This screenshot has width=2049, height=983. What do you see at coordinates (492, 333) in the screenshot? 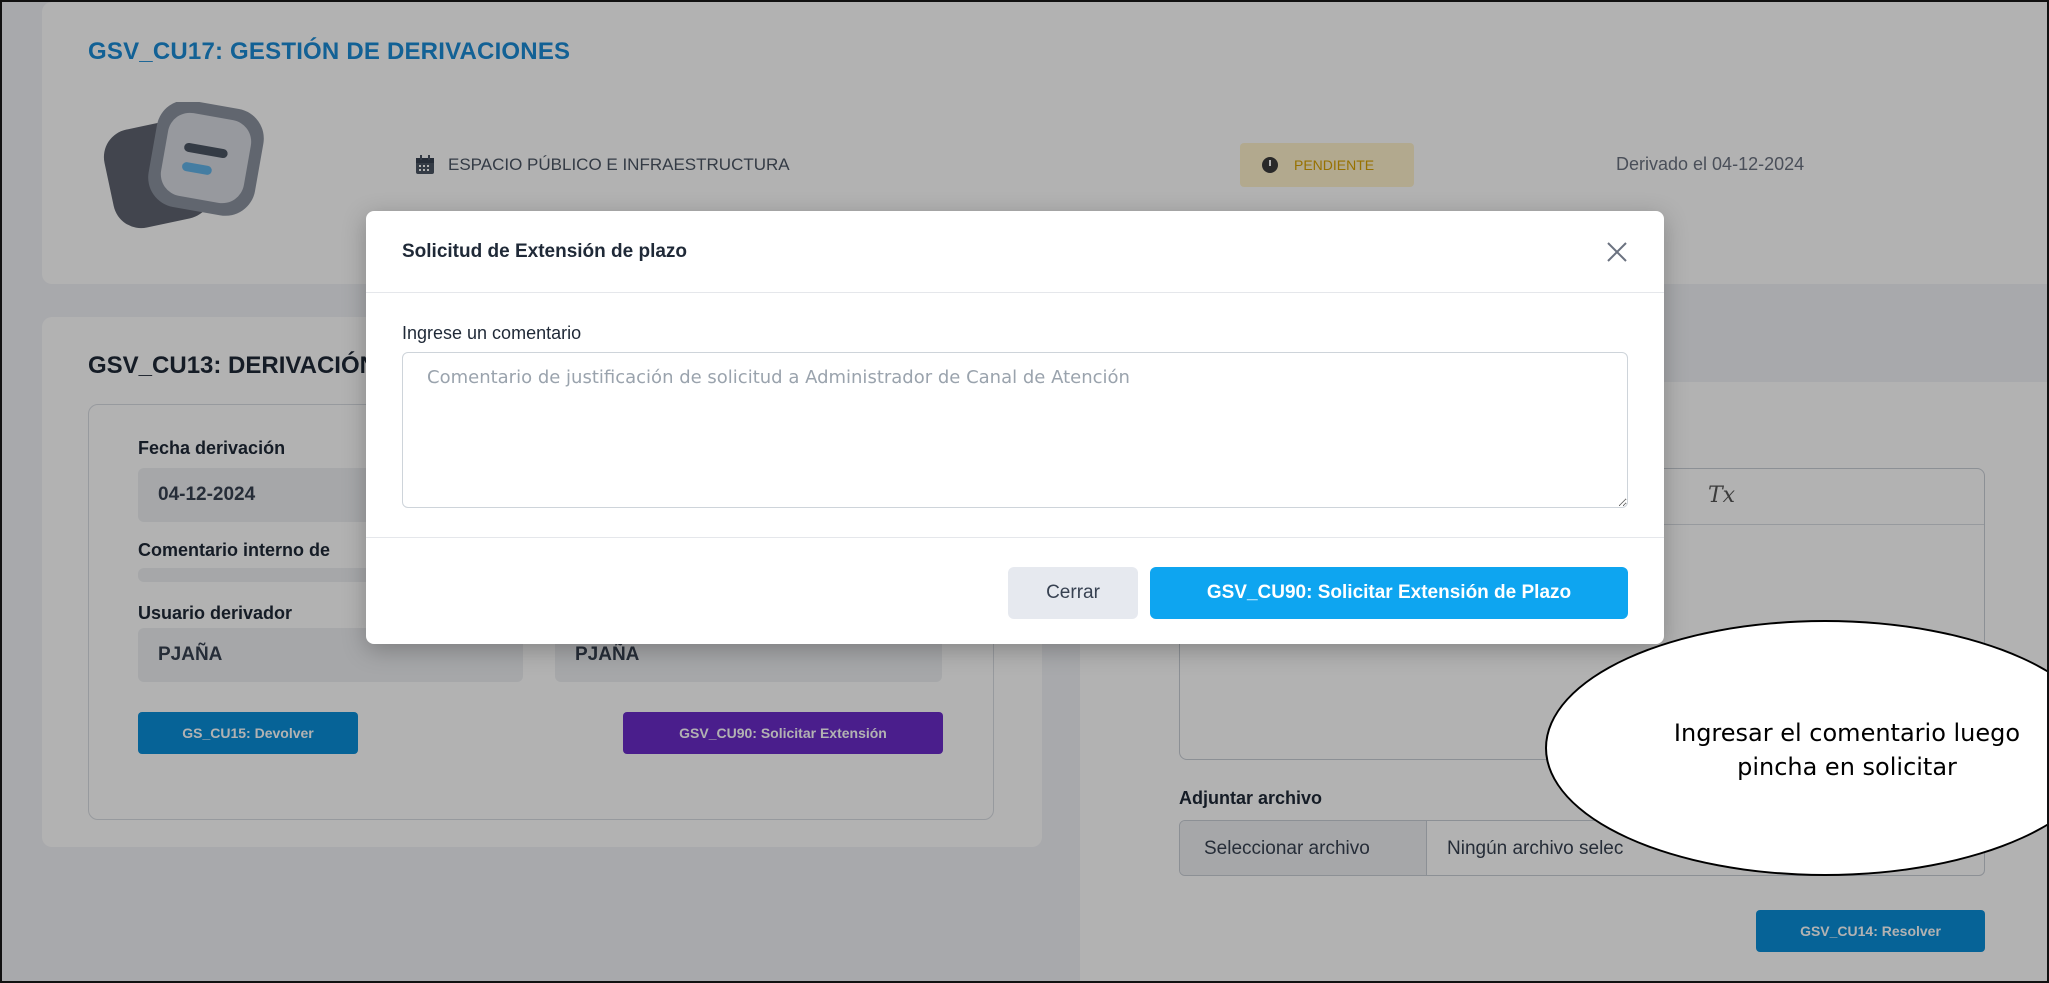
I see `comment-label: Ingrese un comentario` at bounding box center [492, 333].